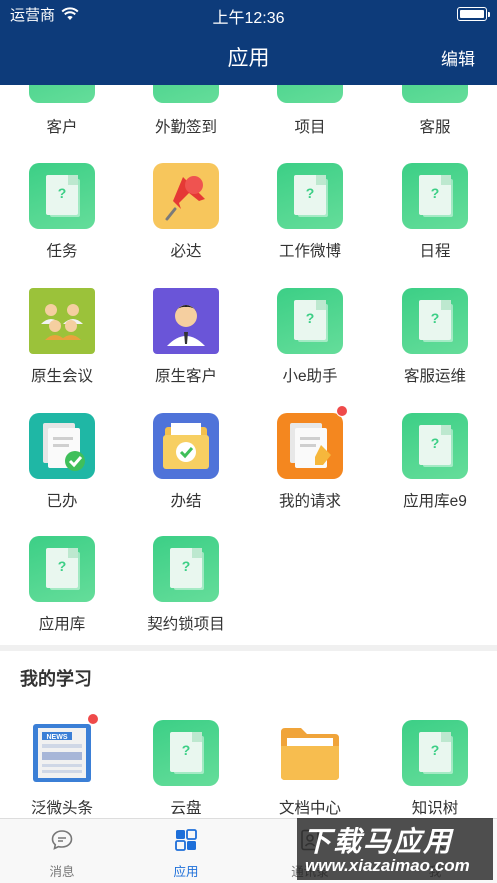 The height and width of the screenshot is (883, 497). I want to click on page-title: 应用, so click(248, 58).